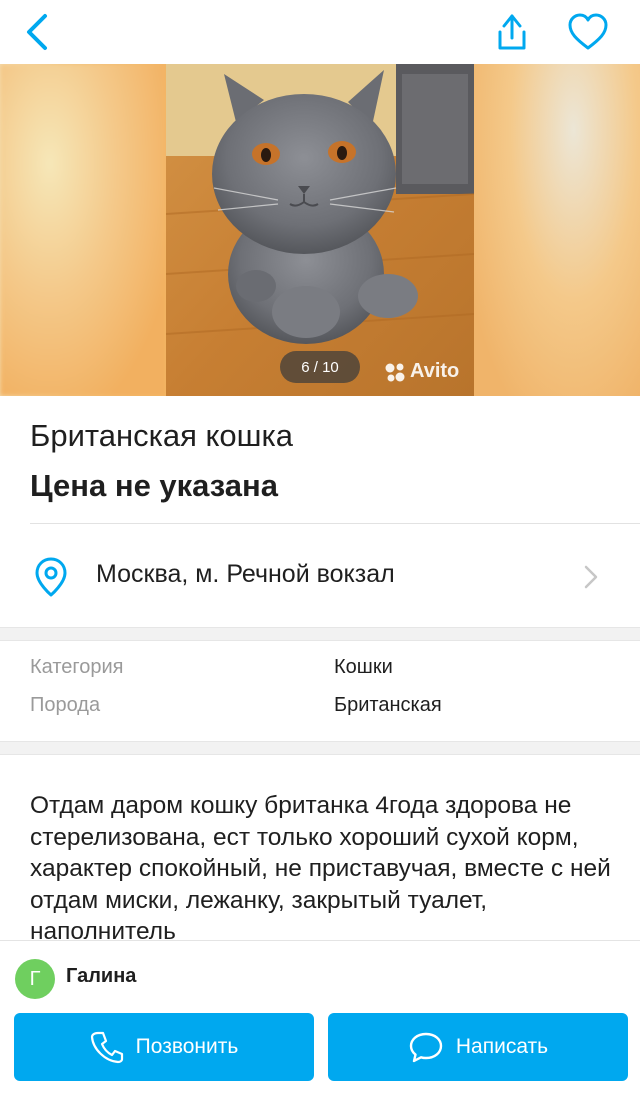 The width and height of the screenshot is (640, 1094). Describe the element at coordinates (426, 1047) in the screenshot. I see `chat-bubble-icon` at that location.